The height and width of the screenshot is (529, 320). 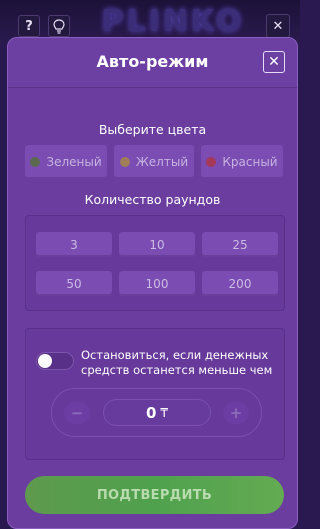 I want to click on help-button: ?, so click(x=29, y=26).